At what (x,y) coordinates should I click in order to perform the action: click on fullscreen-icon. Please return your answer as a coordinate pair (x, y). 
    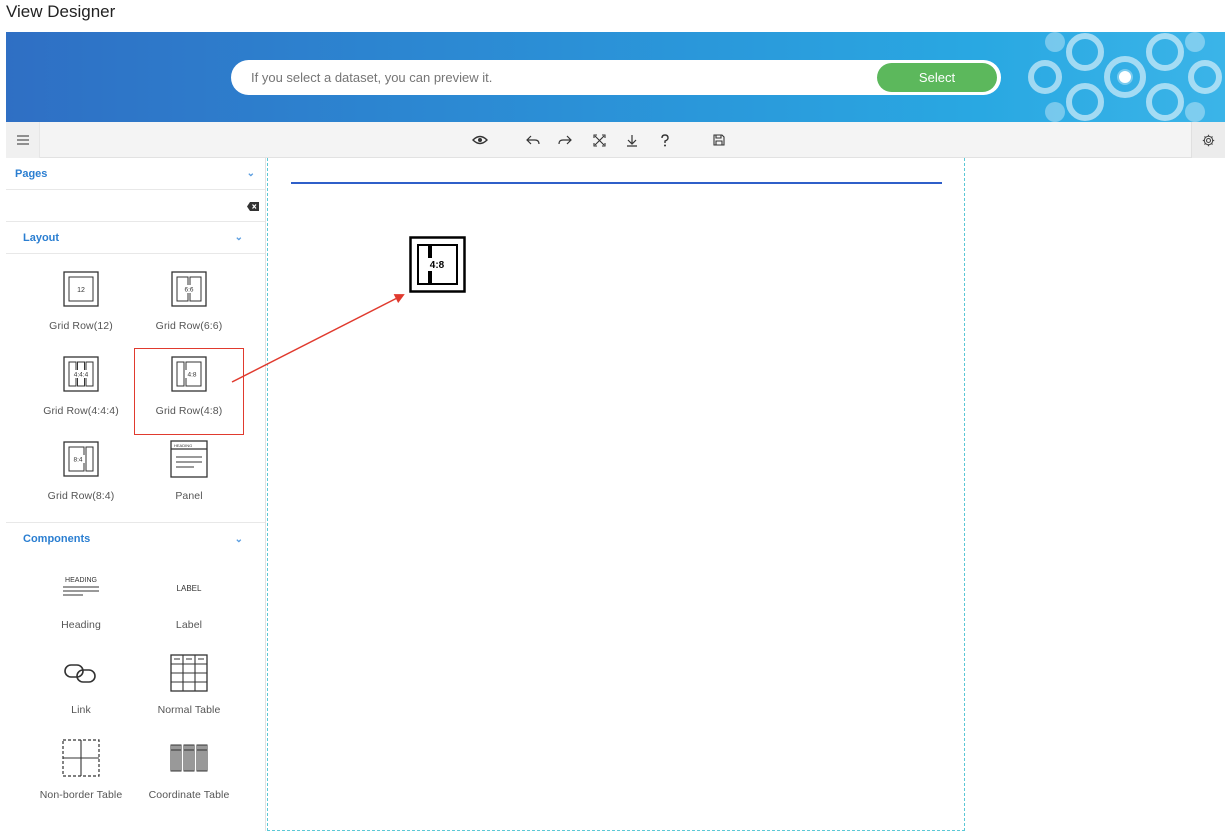
    Looking at the image, I should click on (599, 140).